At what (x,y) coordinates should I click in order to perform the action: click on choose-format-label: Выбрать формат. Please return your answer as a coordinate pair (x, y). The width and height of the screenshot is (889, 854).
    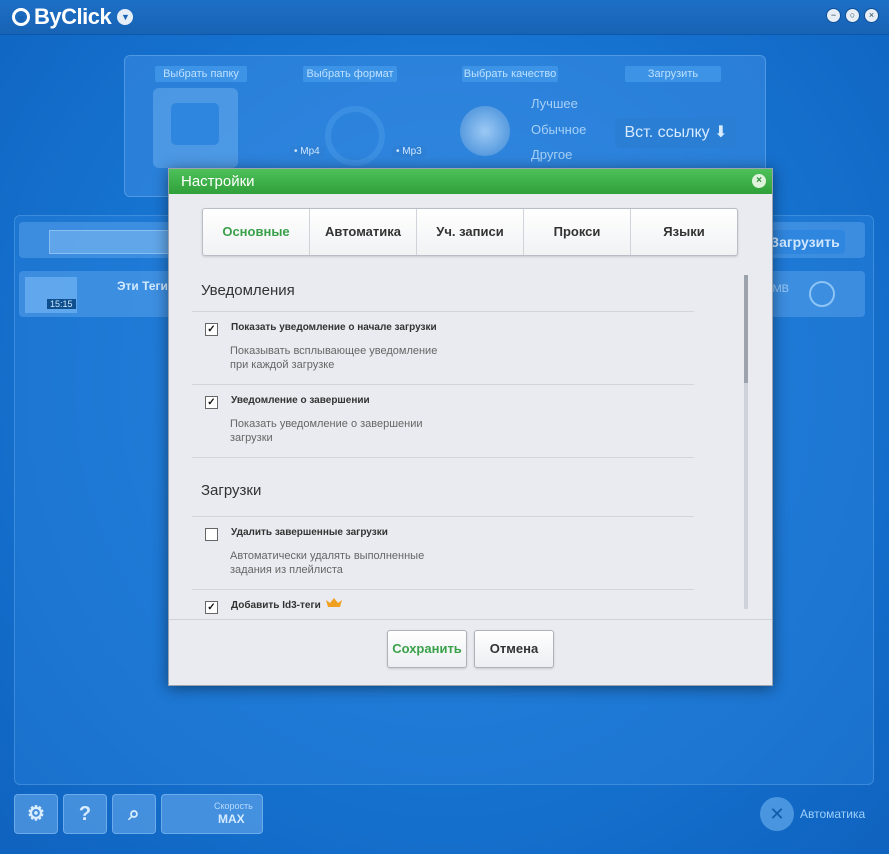
    Looking at the image, I should click on (350, 74).